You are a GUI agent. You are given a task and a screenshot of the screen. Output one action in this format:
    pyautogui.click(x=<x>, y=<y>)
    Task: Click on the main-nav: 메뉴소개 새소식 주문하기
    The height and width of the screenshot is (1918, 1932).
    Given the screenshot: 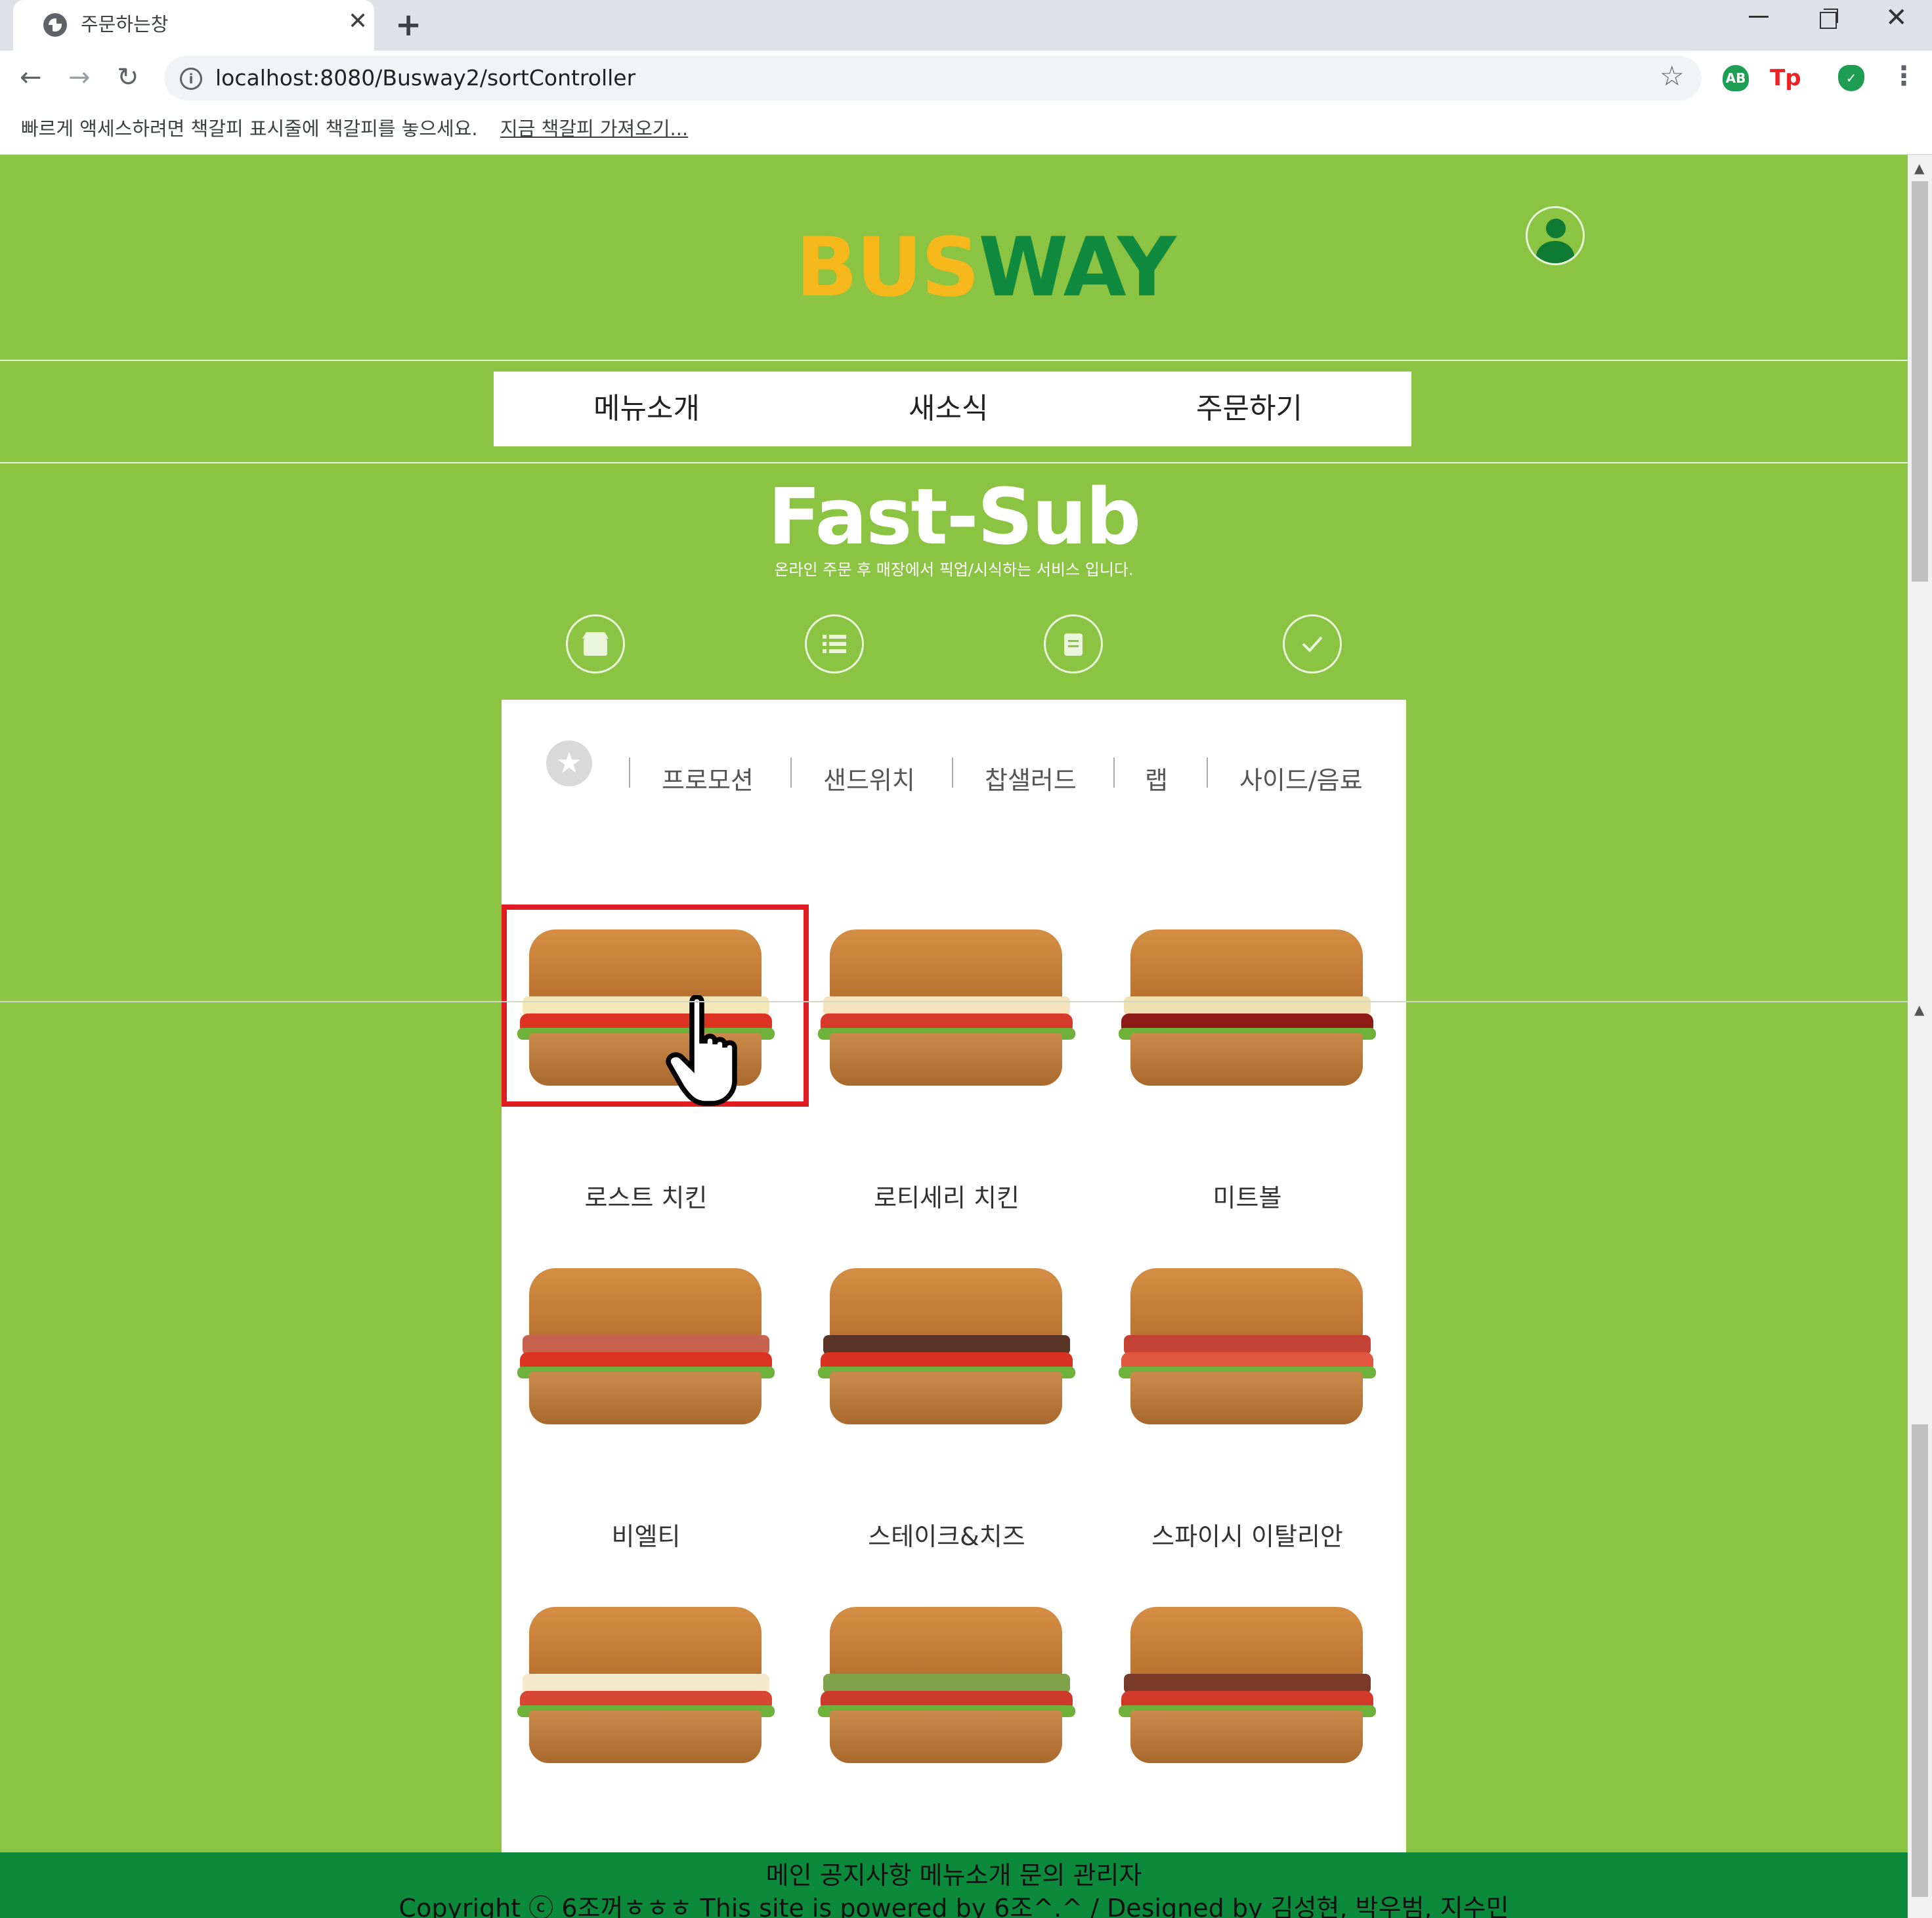 What is the action you would take?
    pyautogui.click(x=952, y=409)
    